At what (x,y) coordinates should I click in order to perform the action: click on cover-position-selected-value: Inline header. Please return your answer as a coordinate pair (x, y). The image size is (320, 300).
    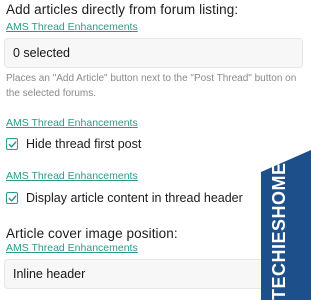
    Looking at the image, I should click on (49, 274).